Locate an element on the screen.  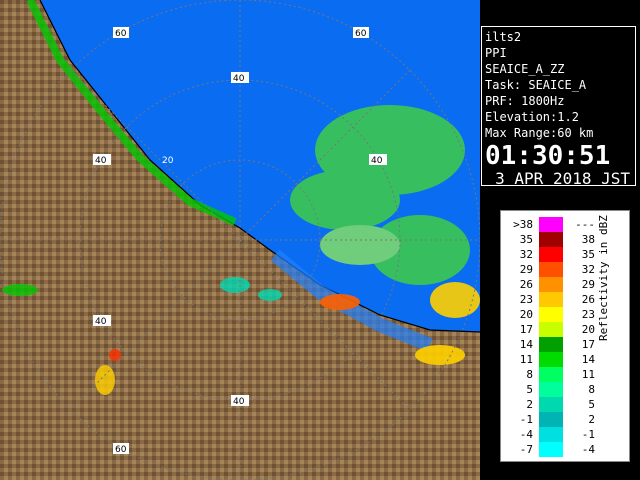
legend-low-value: 23 is located at coordinates (526, 299).